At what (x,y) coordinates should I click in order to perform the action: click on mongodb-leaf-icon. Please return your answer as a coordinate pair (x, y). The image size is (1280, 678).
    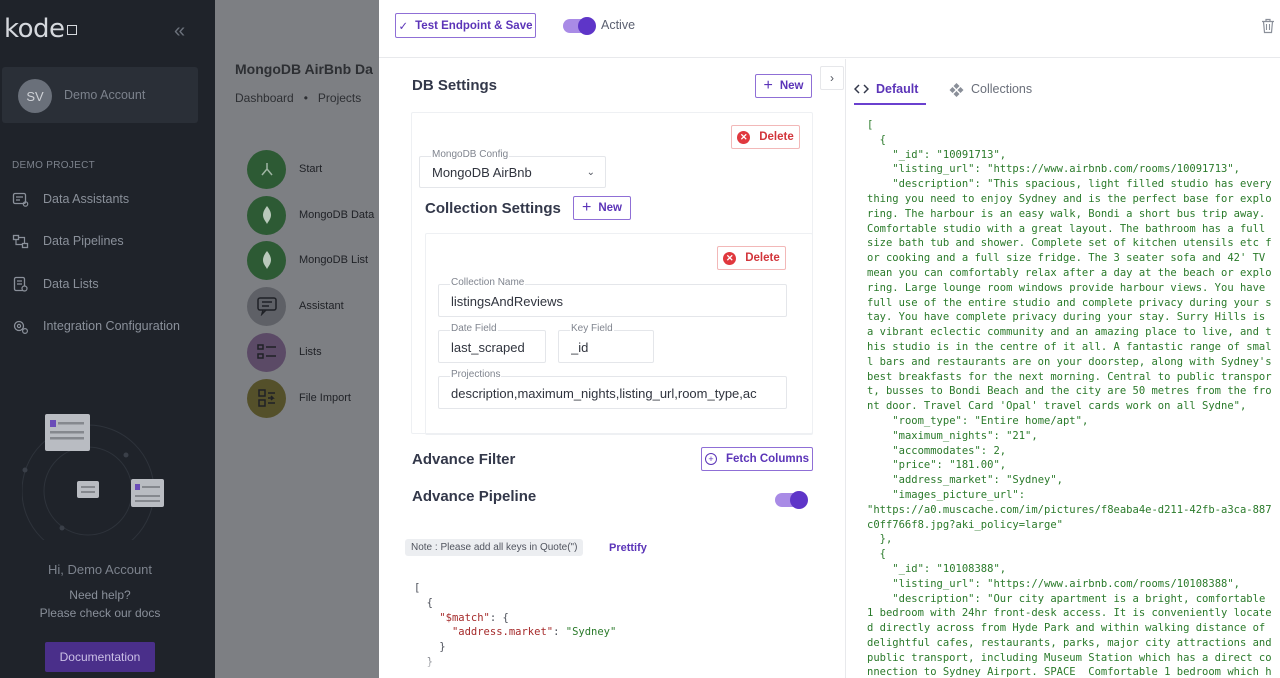
    Looking at the image, I should click on (266, 215).